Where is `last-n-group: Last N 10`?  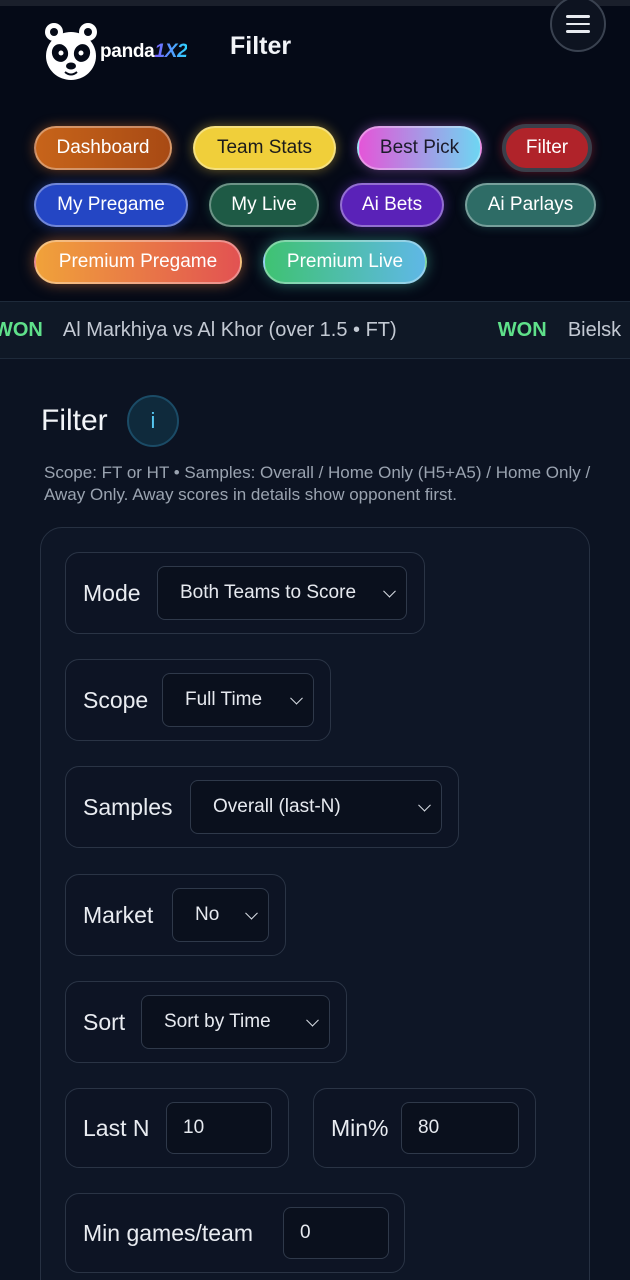
last-n-group: Last N 10 is located at coordinates (177, 1128).